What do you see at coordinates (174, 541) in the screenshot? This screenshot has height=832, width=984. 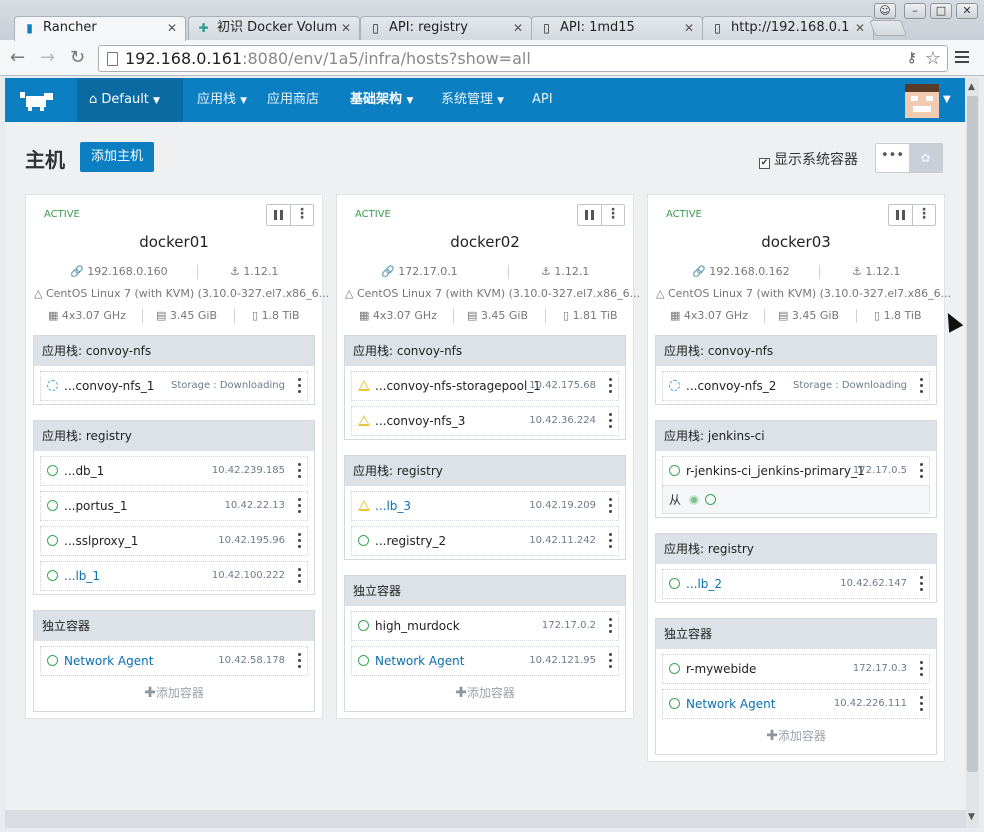 I see `container-item: ...sslproxy_1 10.42.195.96` at bounding box center [174, 541].